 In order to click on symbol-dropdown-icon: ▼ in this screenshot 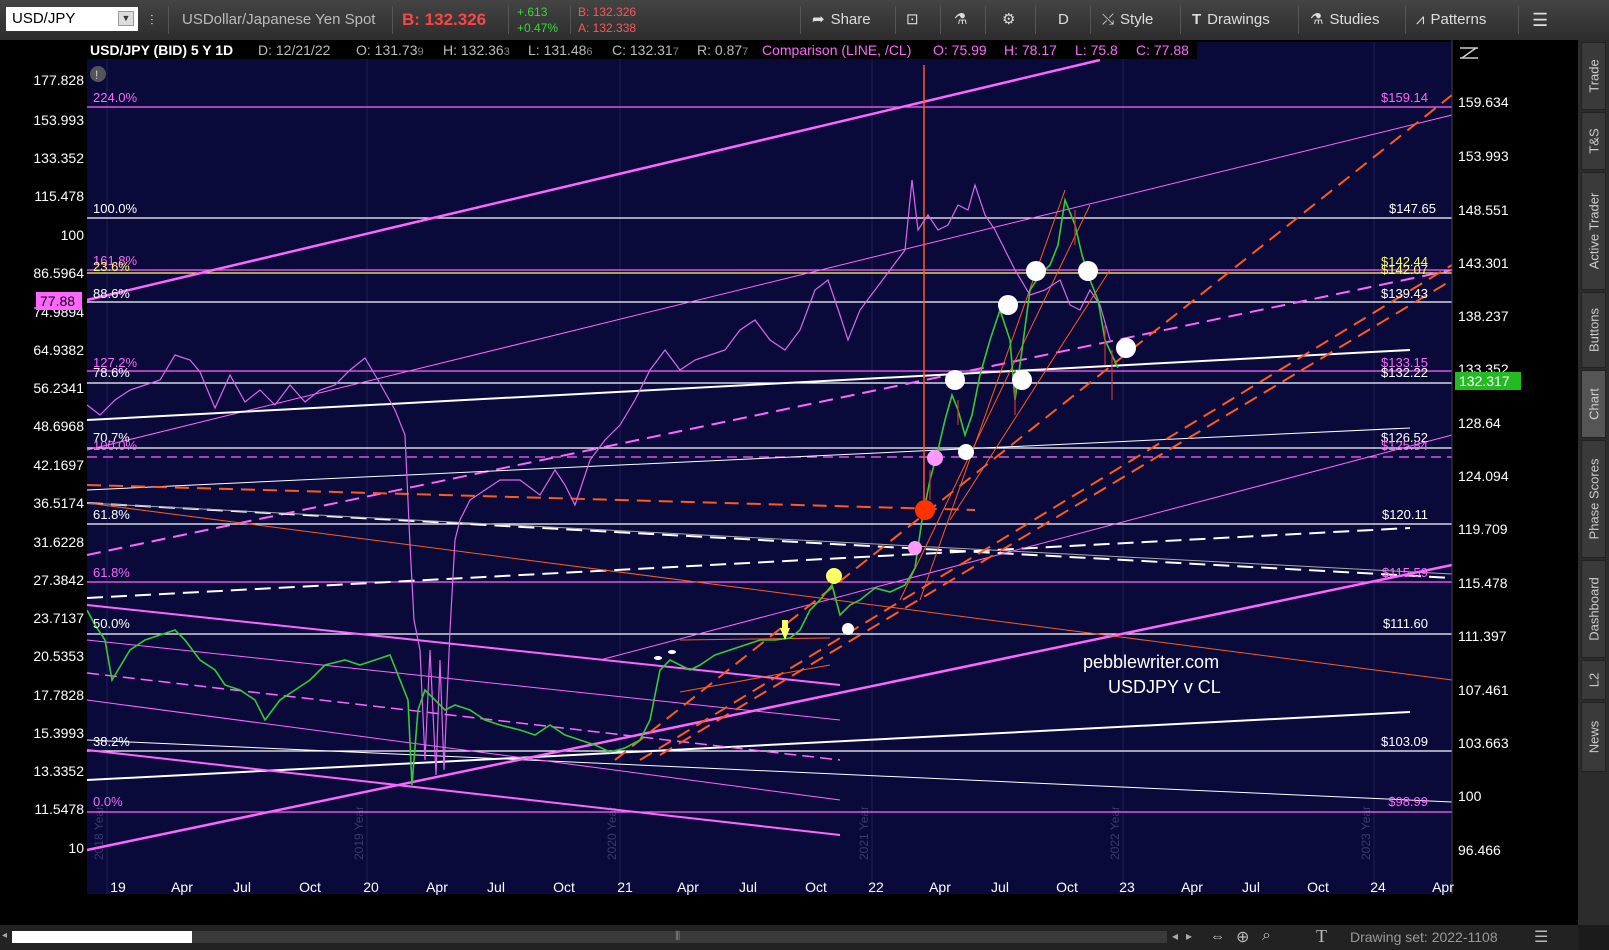, I will do `click(126, 18)`.